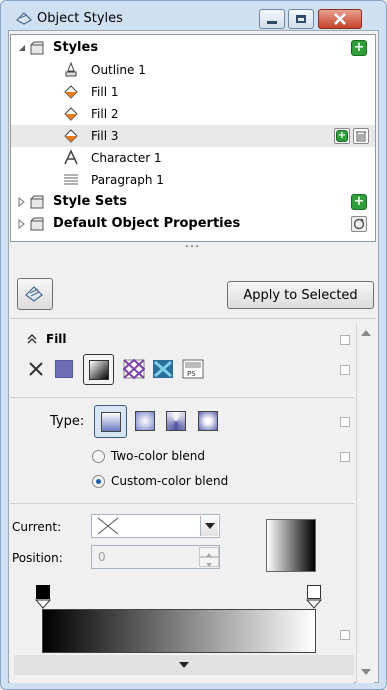  What do you see at coordinates (158, 456) in the screenshot?
I see `two-color-blend-label: Two-color blend` at bounding box center [158, 456].